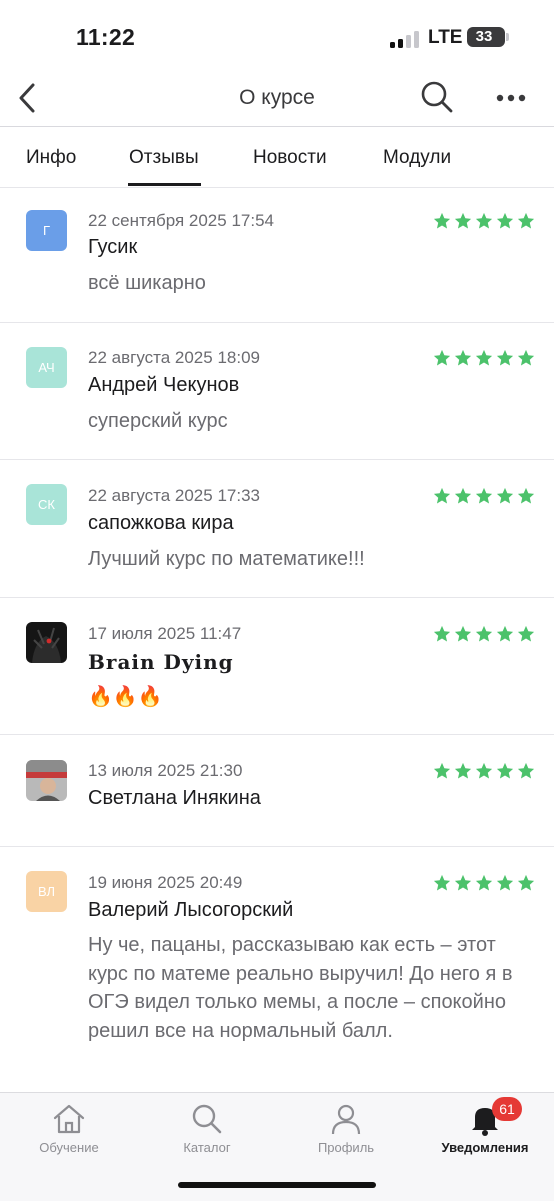  Describe the element at coordinates (125, 697) in the screenshot. I see `review-text: 🔥🔥🔥` at that location.